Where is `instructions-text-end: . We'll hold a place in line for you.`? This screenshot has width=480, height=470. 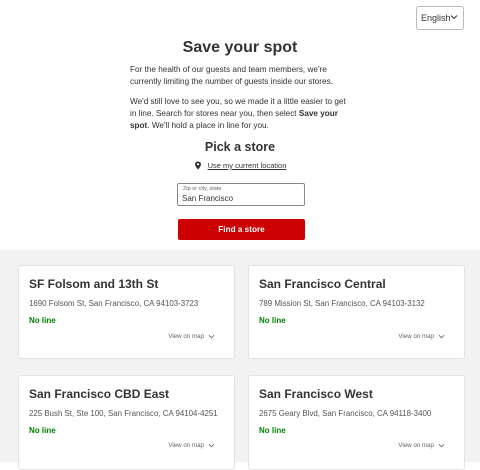 instructions-text-end: . We'll hold a place in line for you. is located at coordinates (208, 125).